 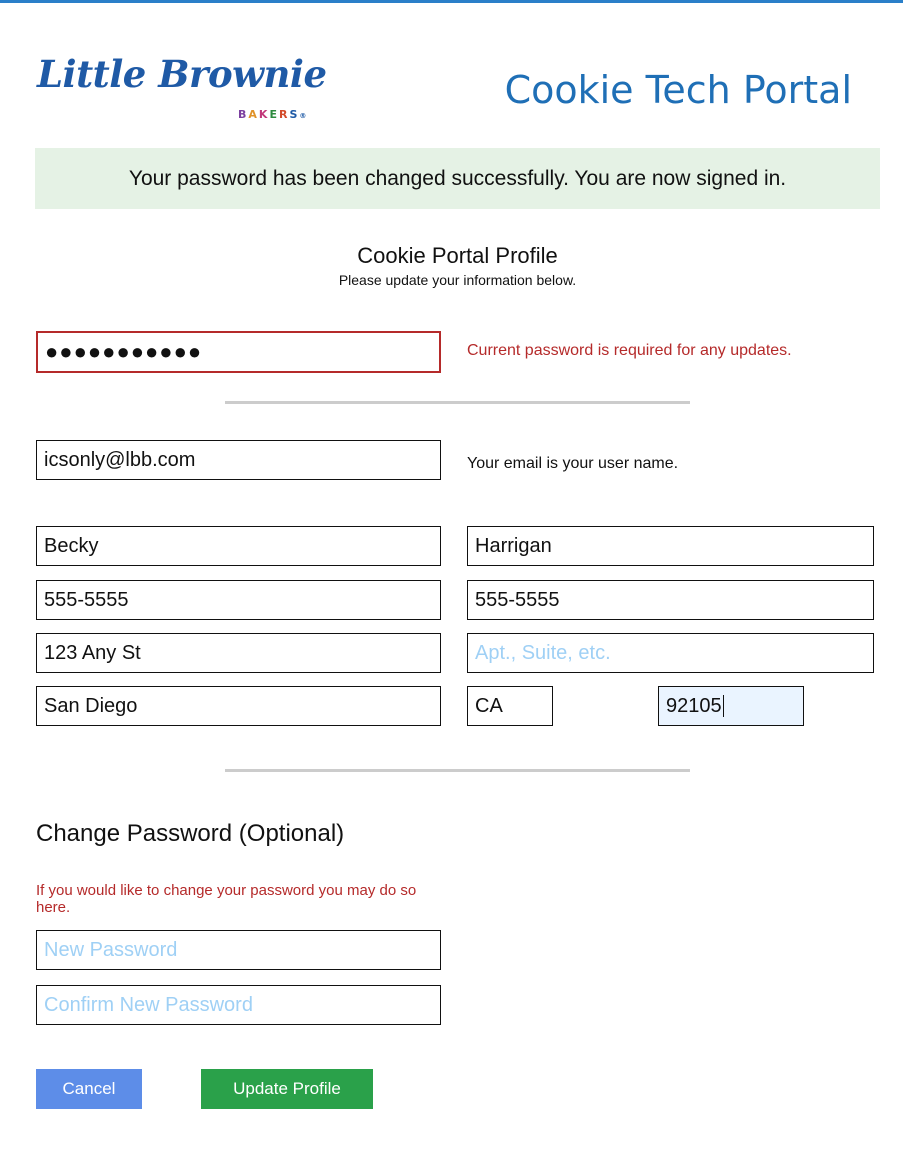 What do you see at coordinates (148, 1004) in the screenshot?
I see `confirm-password-placeholder: Confirm New Password` at bounding box center [148, 1004].